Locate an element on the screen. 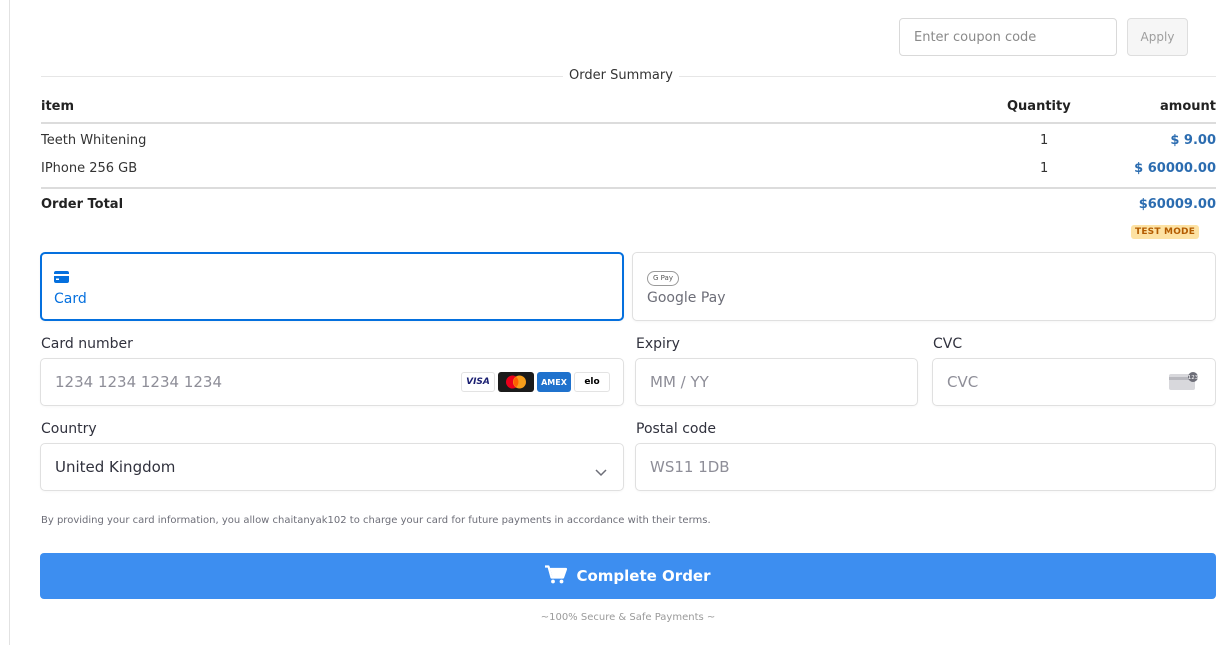 Image resolution: width=1216 pixels, height=645 pixels. tab-card: Card is located at coordinates (332, 286).